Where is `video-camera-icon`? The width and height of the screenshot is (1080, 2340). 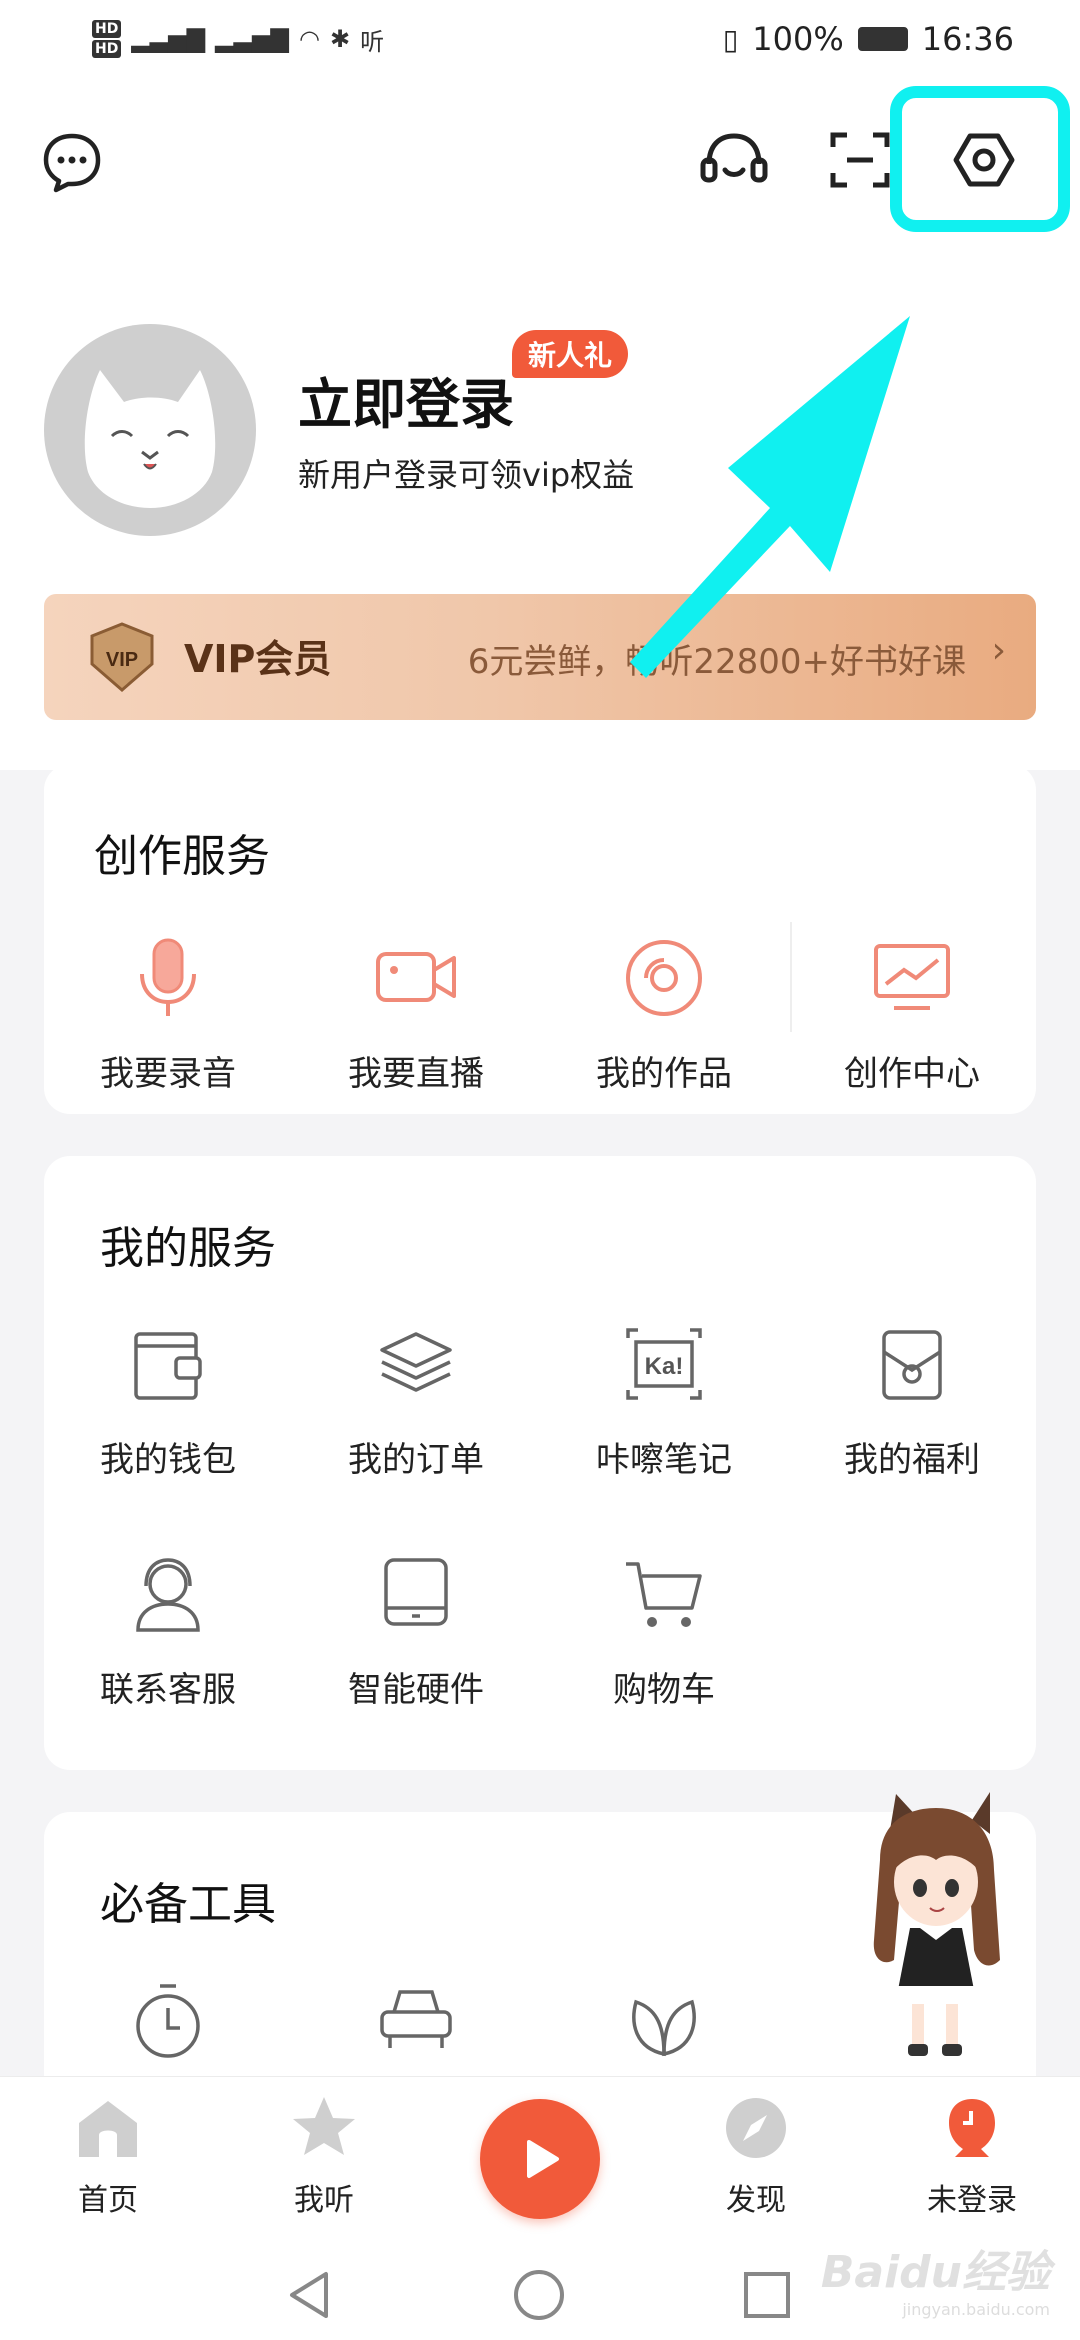
video-camera-icon is located at coordinates (416, 977).